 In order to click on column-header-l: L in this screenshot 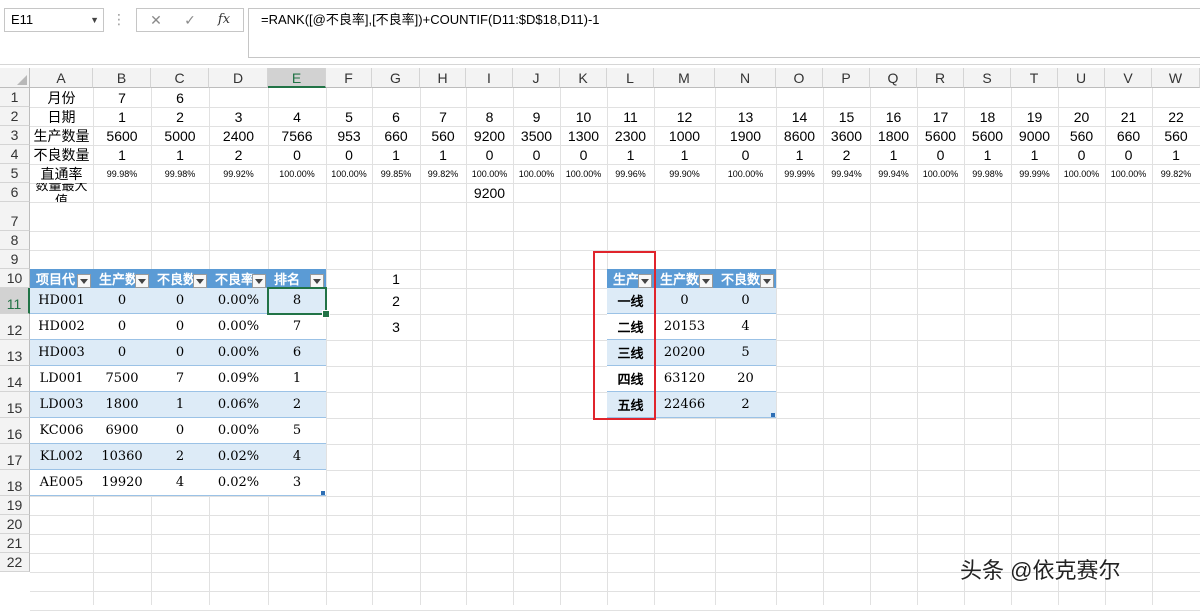, I will do `click(630, 78)`.